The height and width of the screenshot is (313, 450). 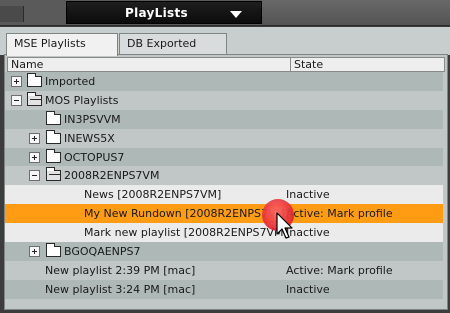 I want to click on playlists-dropdown: PlayLists, so click(x=164, y=12).